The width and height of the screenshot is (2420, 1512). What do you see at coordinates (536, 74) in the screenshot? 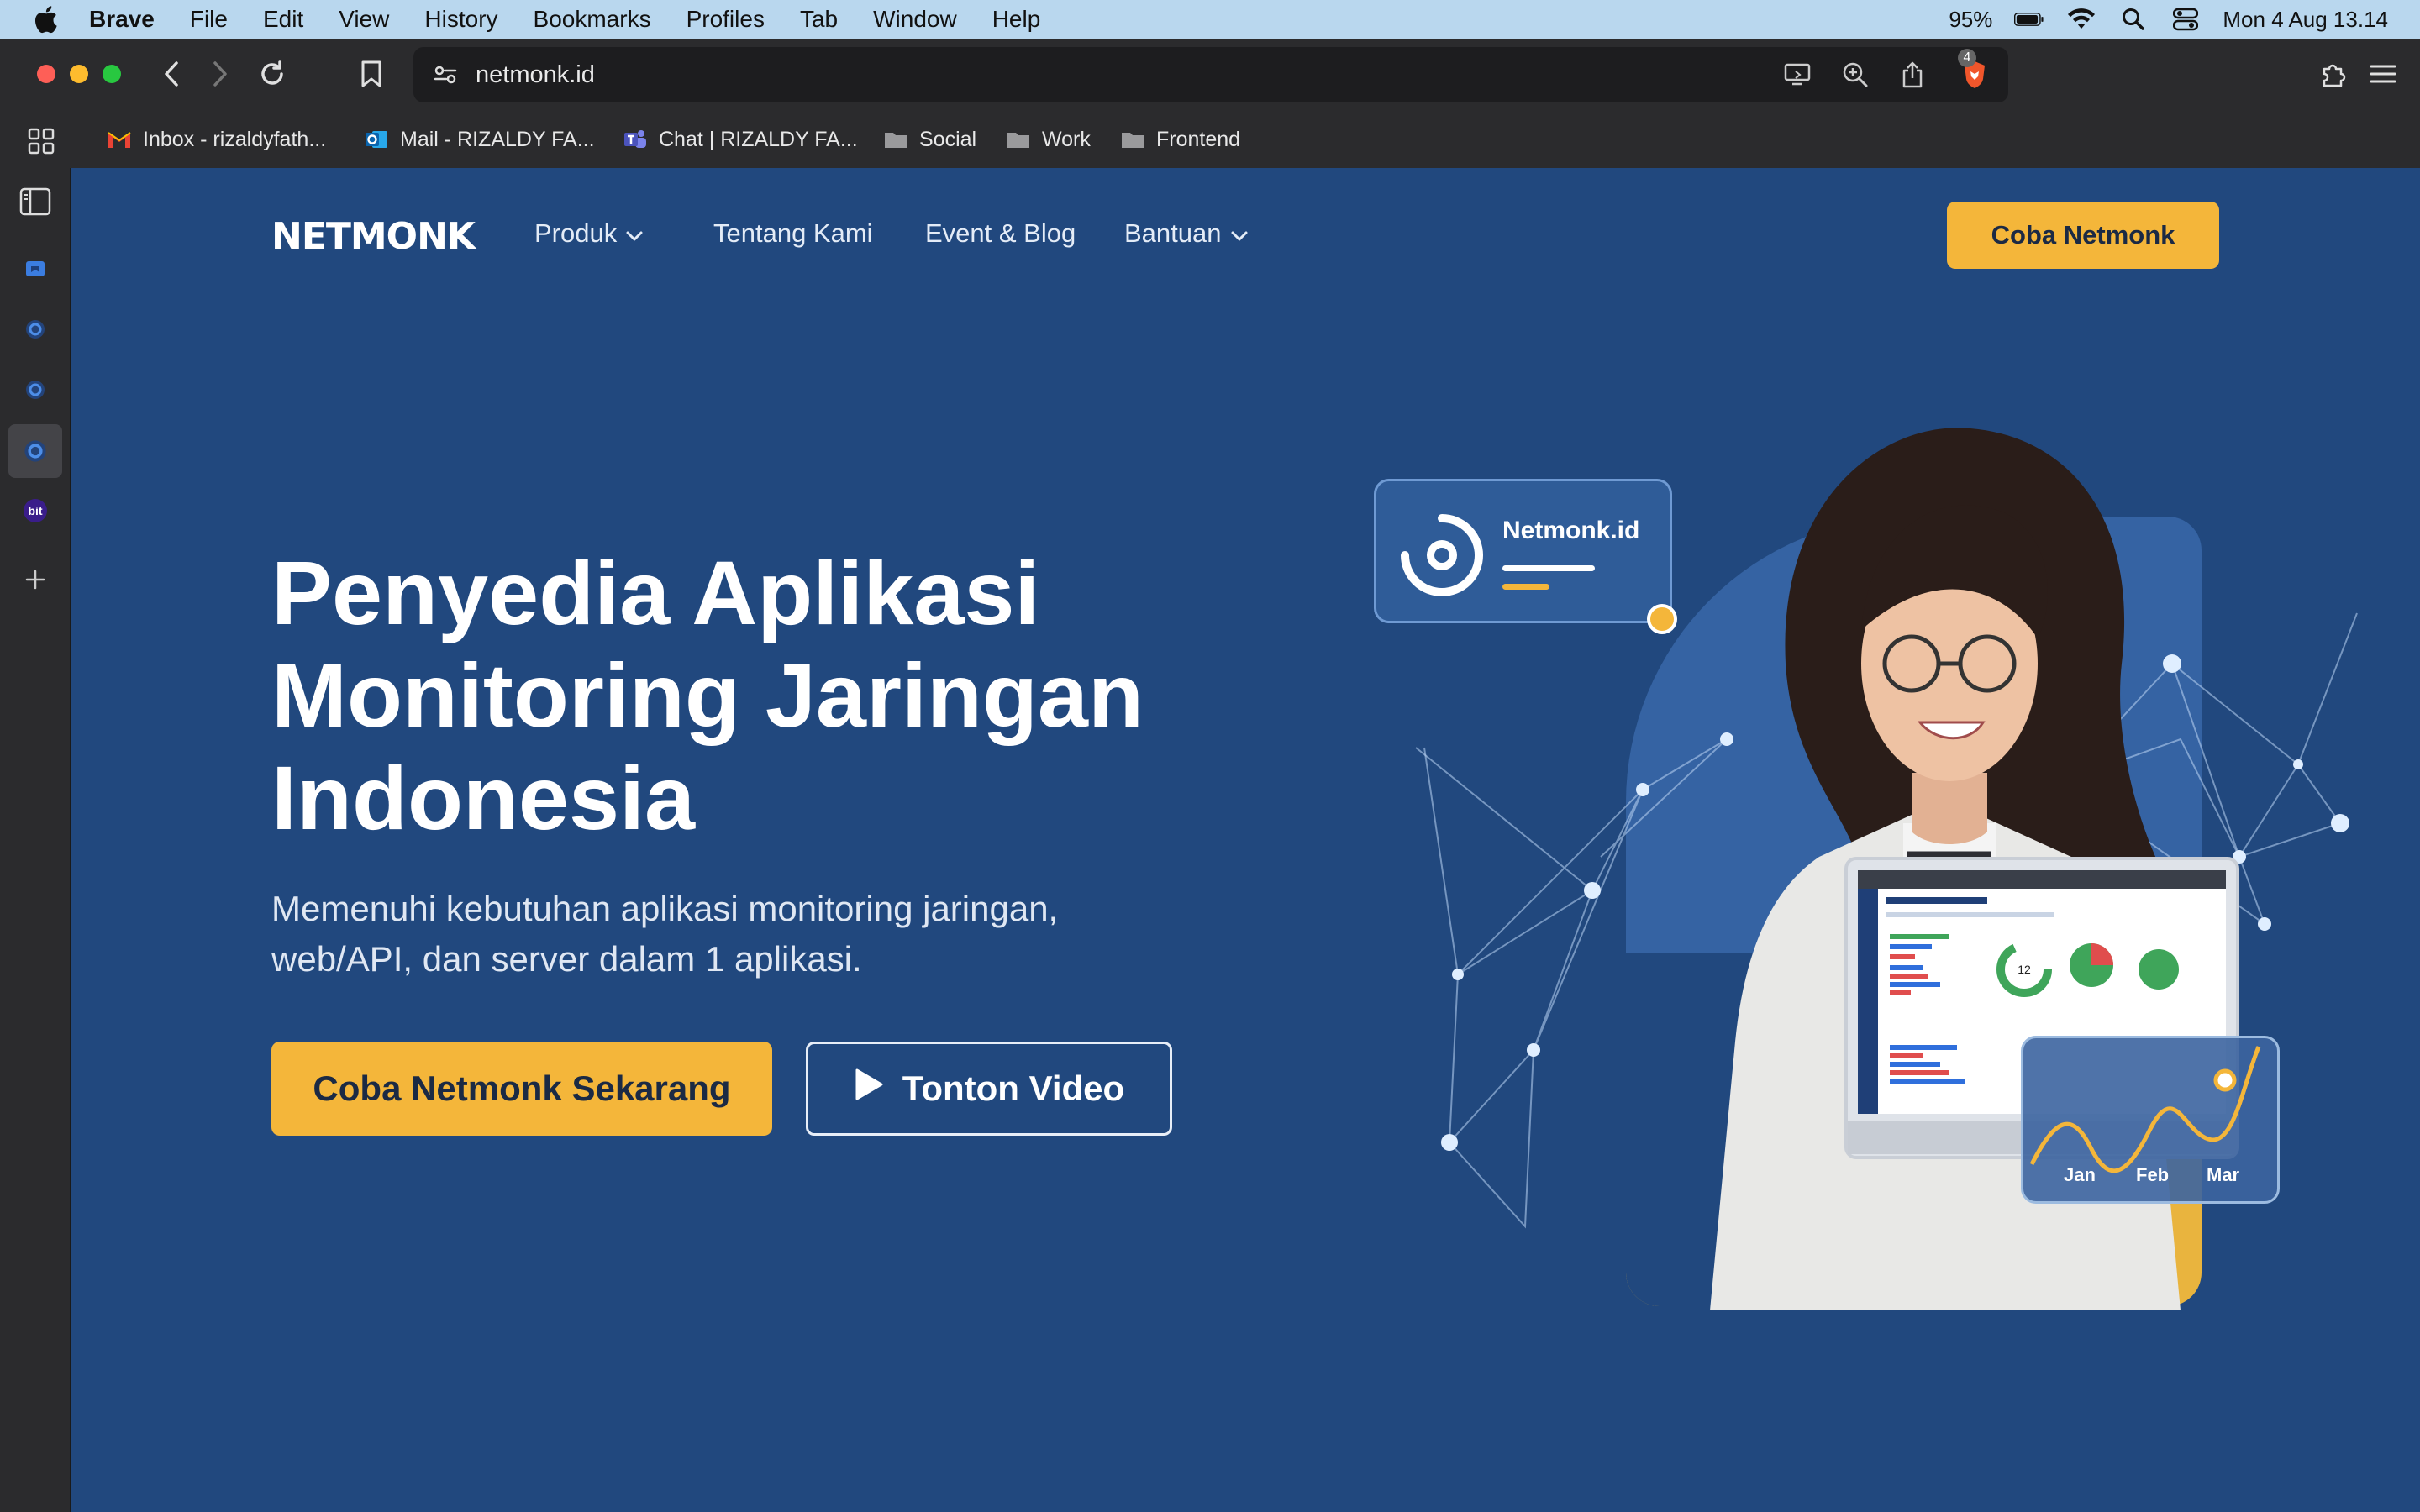
I see `url-text: netmonk.id` at bounding box center [536, 74].